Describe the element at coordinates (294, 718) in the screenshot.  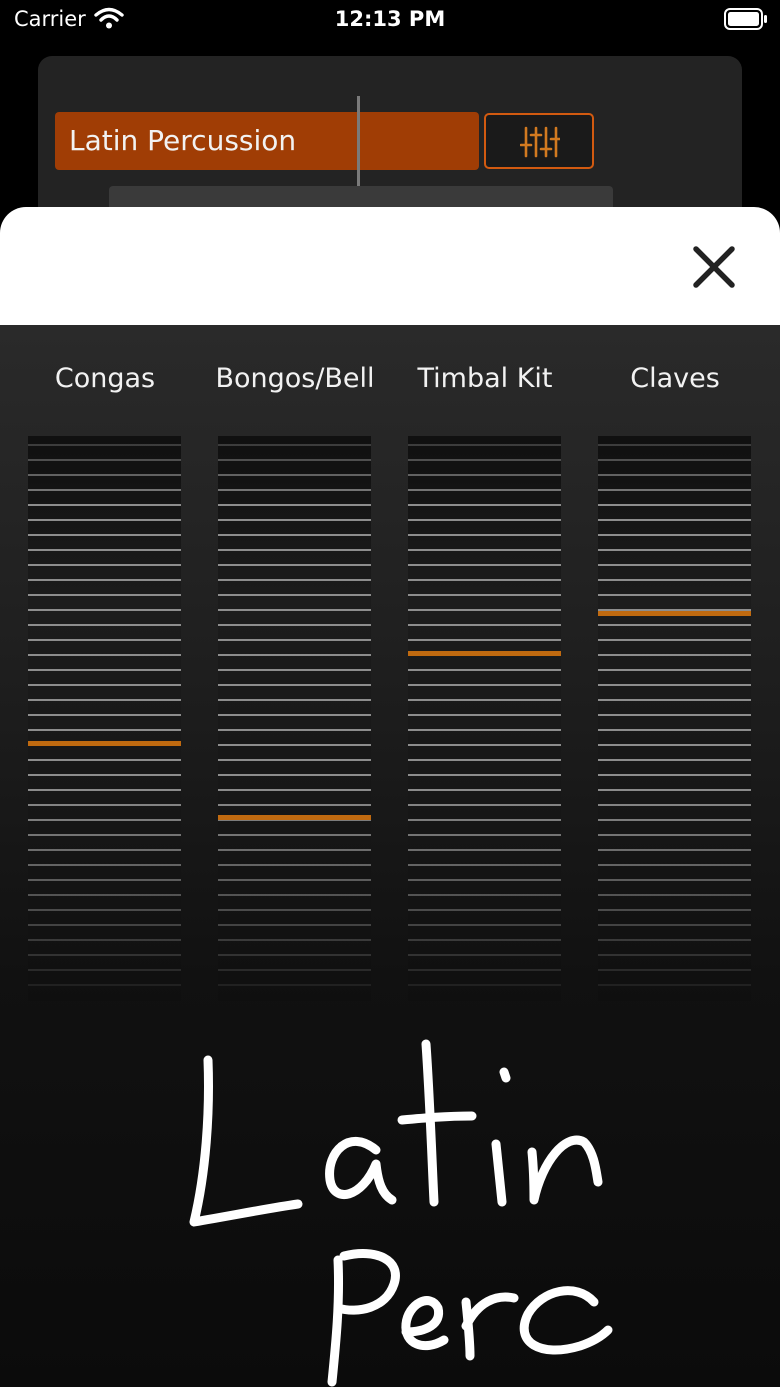
I see `fader-bongos-bell` at that location.